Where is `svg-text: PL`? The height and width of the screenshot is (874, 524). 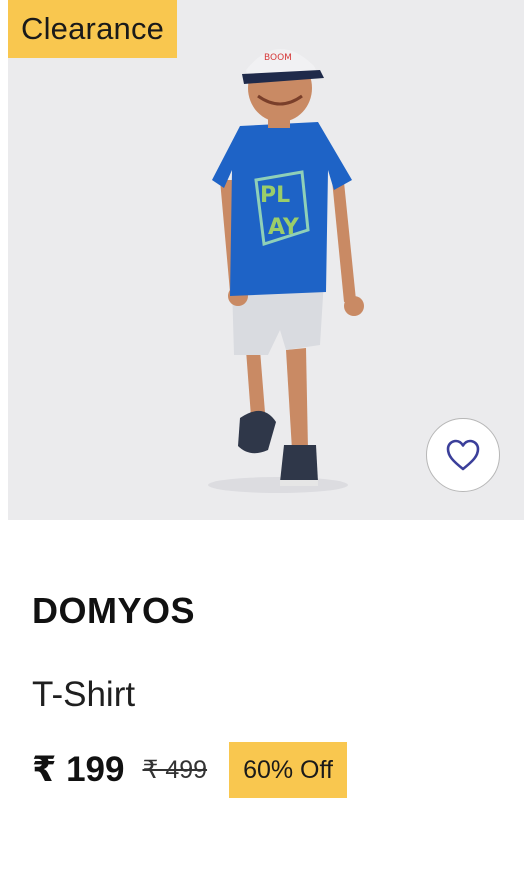
svg-text: PL is located at coordinates (275, 195).